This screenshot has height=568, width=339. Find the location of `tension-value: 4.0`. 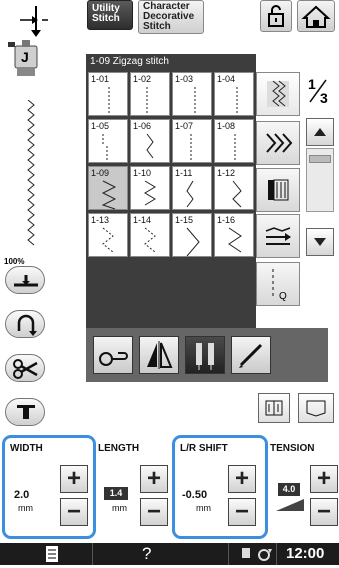

tension-value: 4.0 is located at coordinates (289, 489).